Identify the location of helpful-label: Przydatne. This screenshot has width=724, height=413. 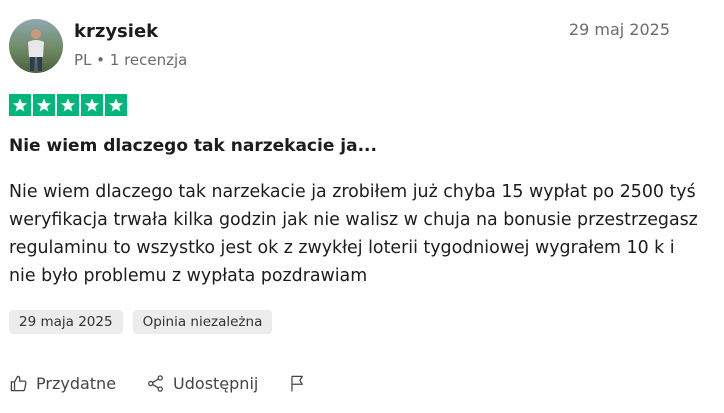
(76, 383).